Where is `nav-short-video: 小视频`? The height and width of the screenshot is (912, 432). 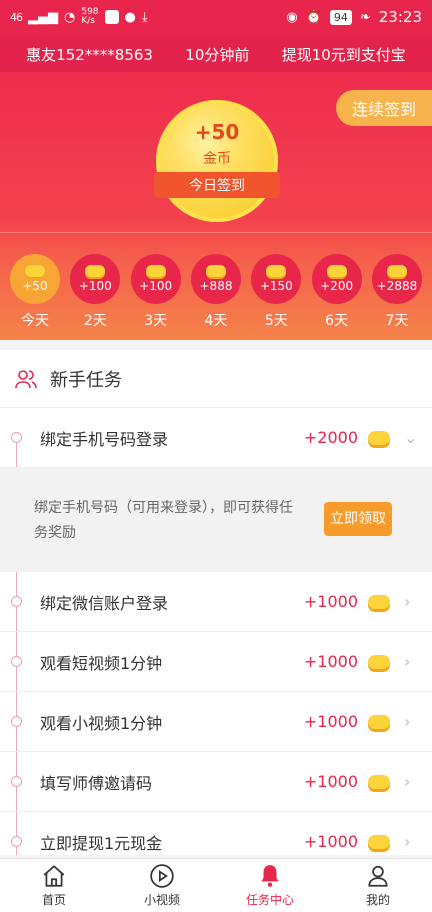
nav-short-video: 小视频 is located at coordinates (162, 885).